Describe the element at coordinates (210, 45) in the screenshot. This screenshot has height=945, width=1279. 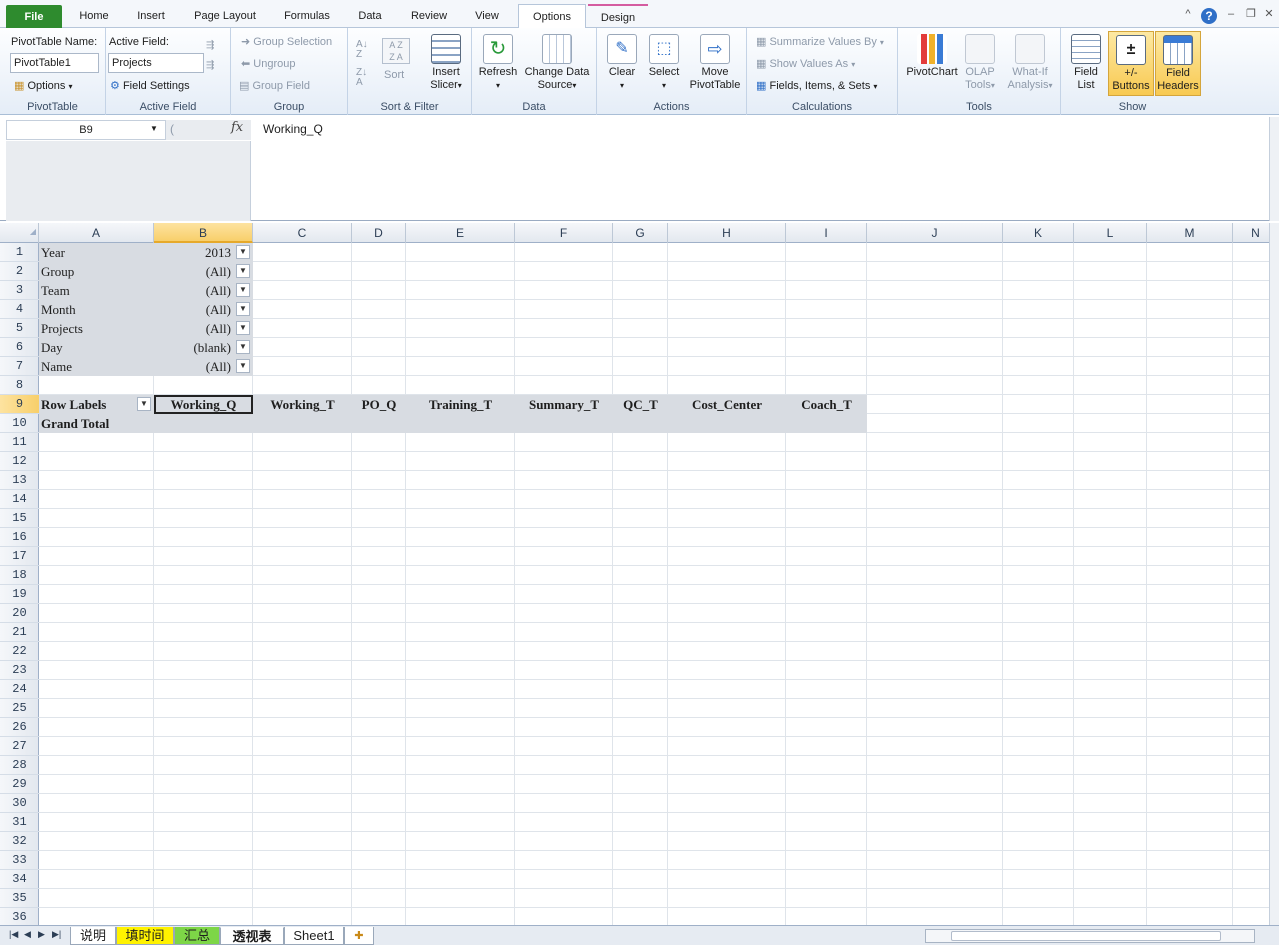
I see `expand-field-icon: ⇶` at that location.